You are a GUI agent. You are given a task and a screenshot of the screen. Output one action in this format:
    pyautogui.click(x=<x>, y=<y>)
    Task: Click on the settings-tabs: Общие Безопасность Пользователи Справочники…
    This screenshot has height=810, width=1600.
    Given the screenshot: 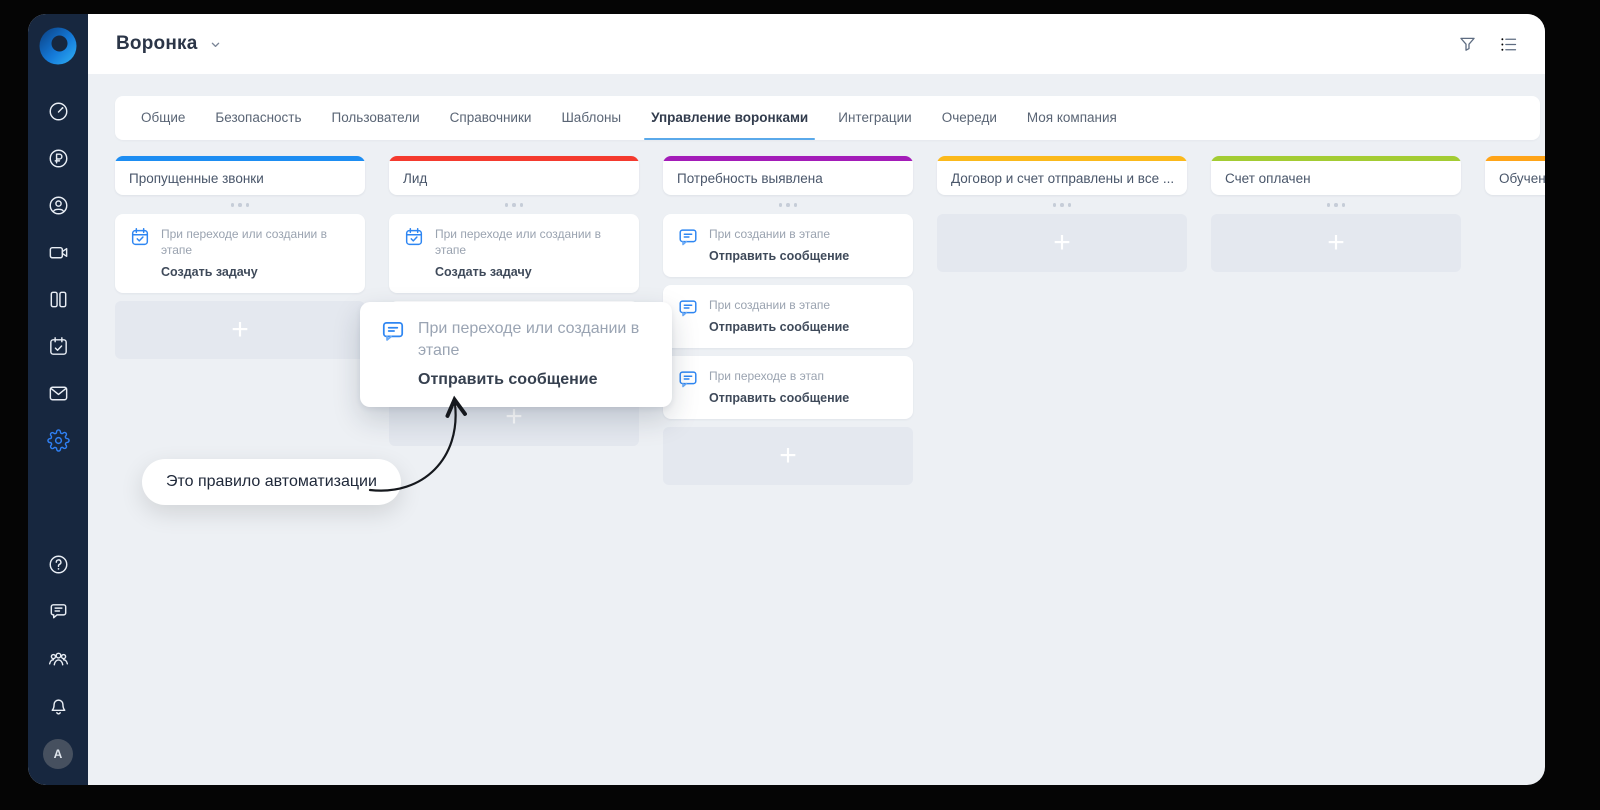 What is the action you would take?
    pyautogui.click(x=827, y=118)
    